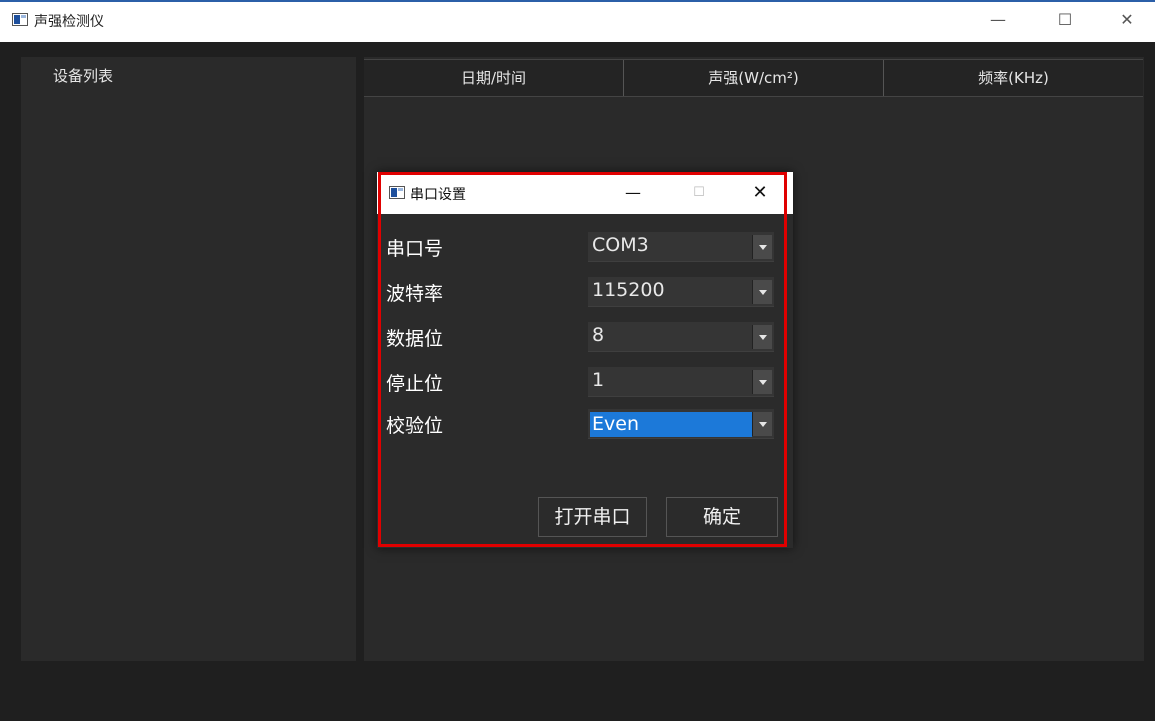  I want to click on baudrate-label: 波特率, so click(415, 294).